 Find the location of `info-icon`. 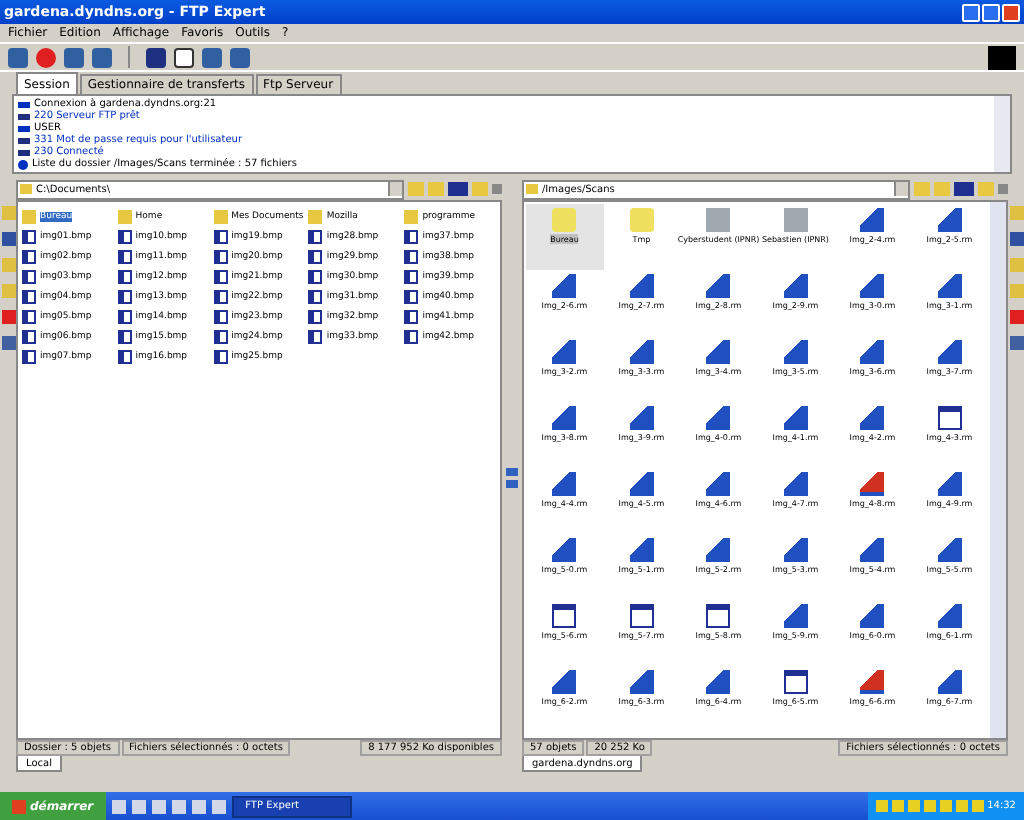

info-icon is located at coordinates (23, 164).